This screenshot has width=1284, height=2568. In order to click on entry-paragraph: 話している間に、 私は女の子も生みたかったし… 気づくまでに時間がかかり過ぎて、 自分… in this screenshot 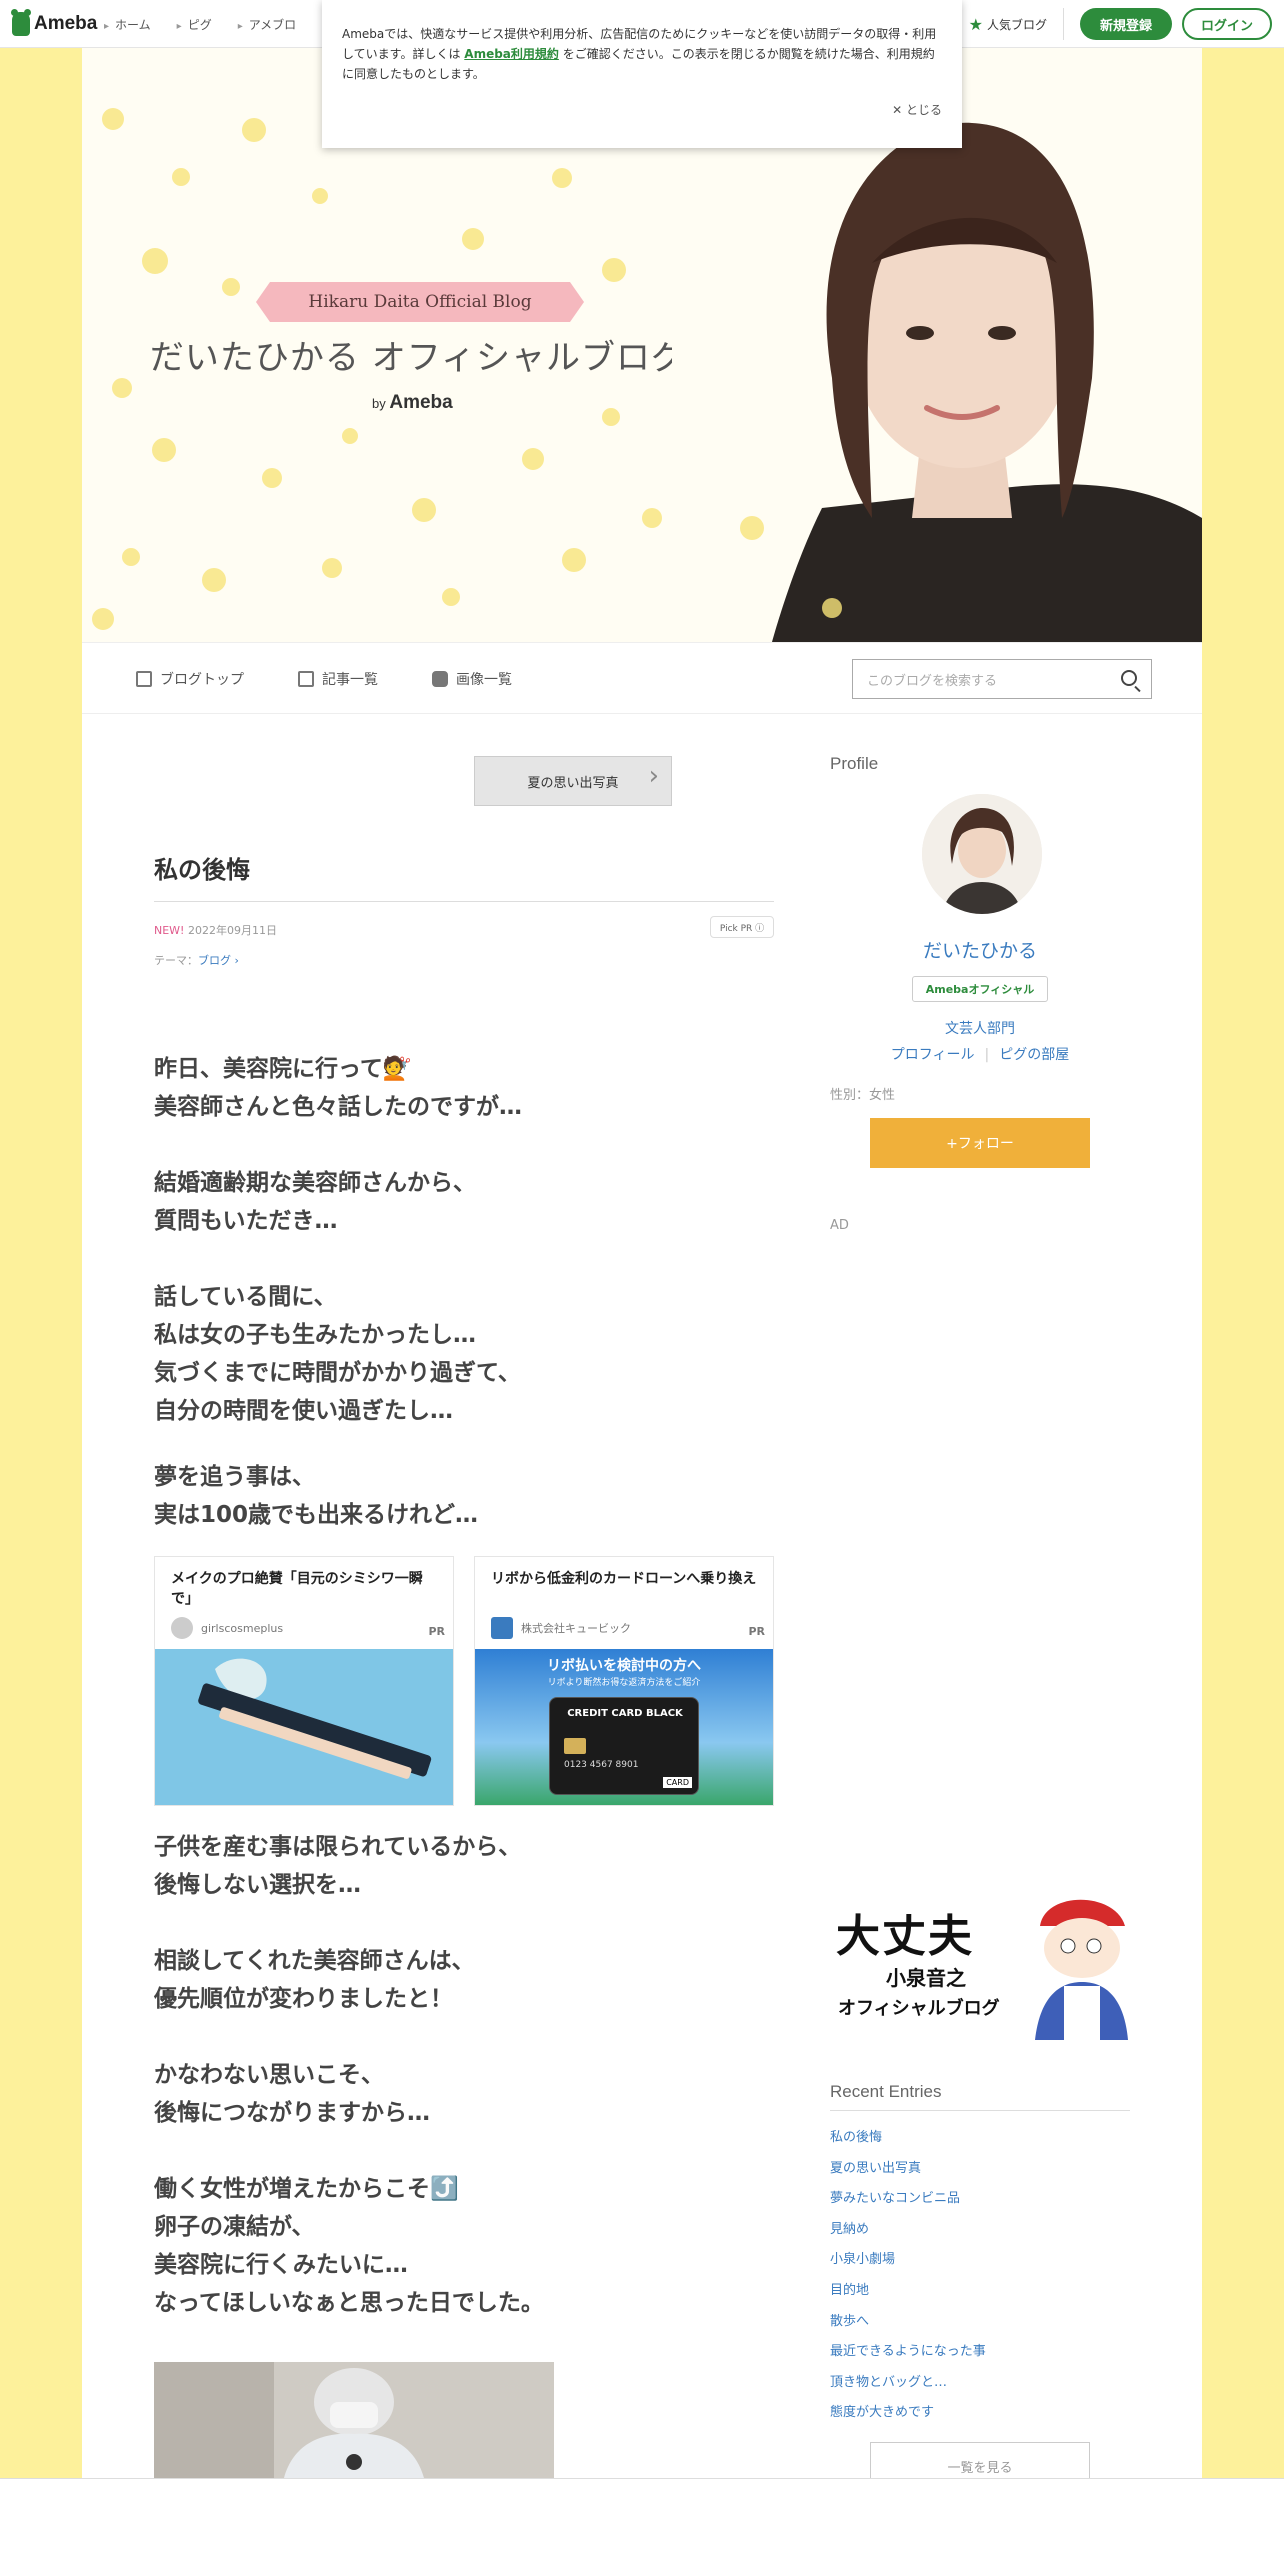, I will do `click(337, 1354)`.